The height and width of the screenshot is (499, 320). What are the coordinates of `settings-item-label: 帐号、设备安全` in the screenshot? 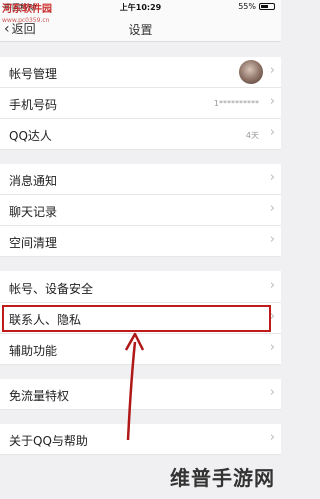 It's located at (51, 289).